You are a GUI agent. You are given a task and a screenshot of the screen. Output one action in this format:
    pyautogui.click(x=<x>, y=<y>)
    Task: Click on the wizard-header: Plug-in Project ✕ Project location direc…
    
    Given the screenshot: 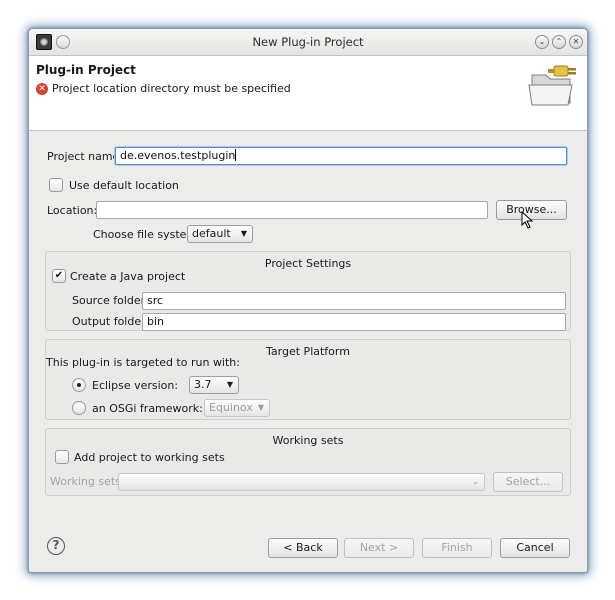 What is the action you would take?
    pyautogui.click(x=308, y=93)
    